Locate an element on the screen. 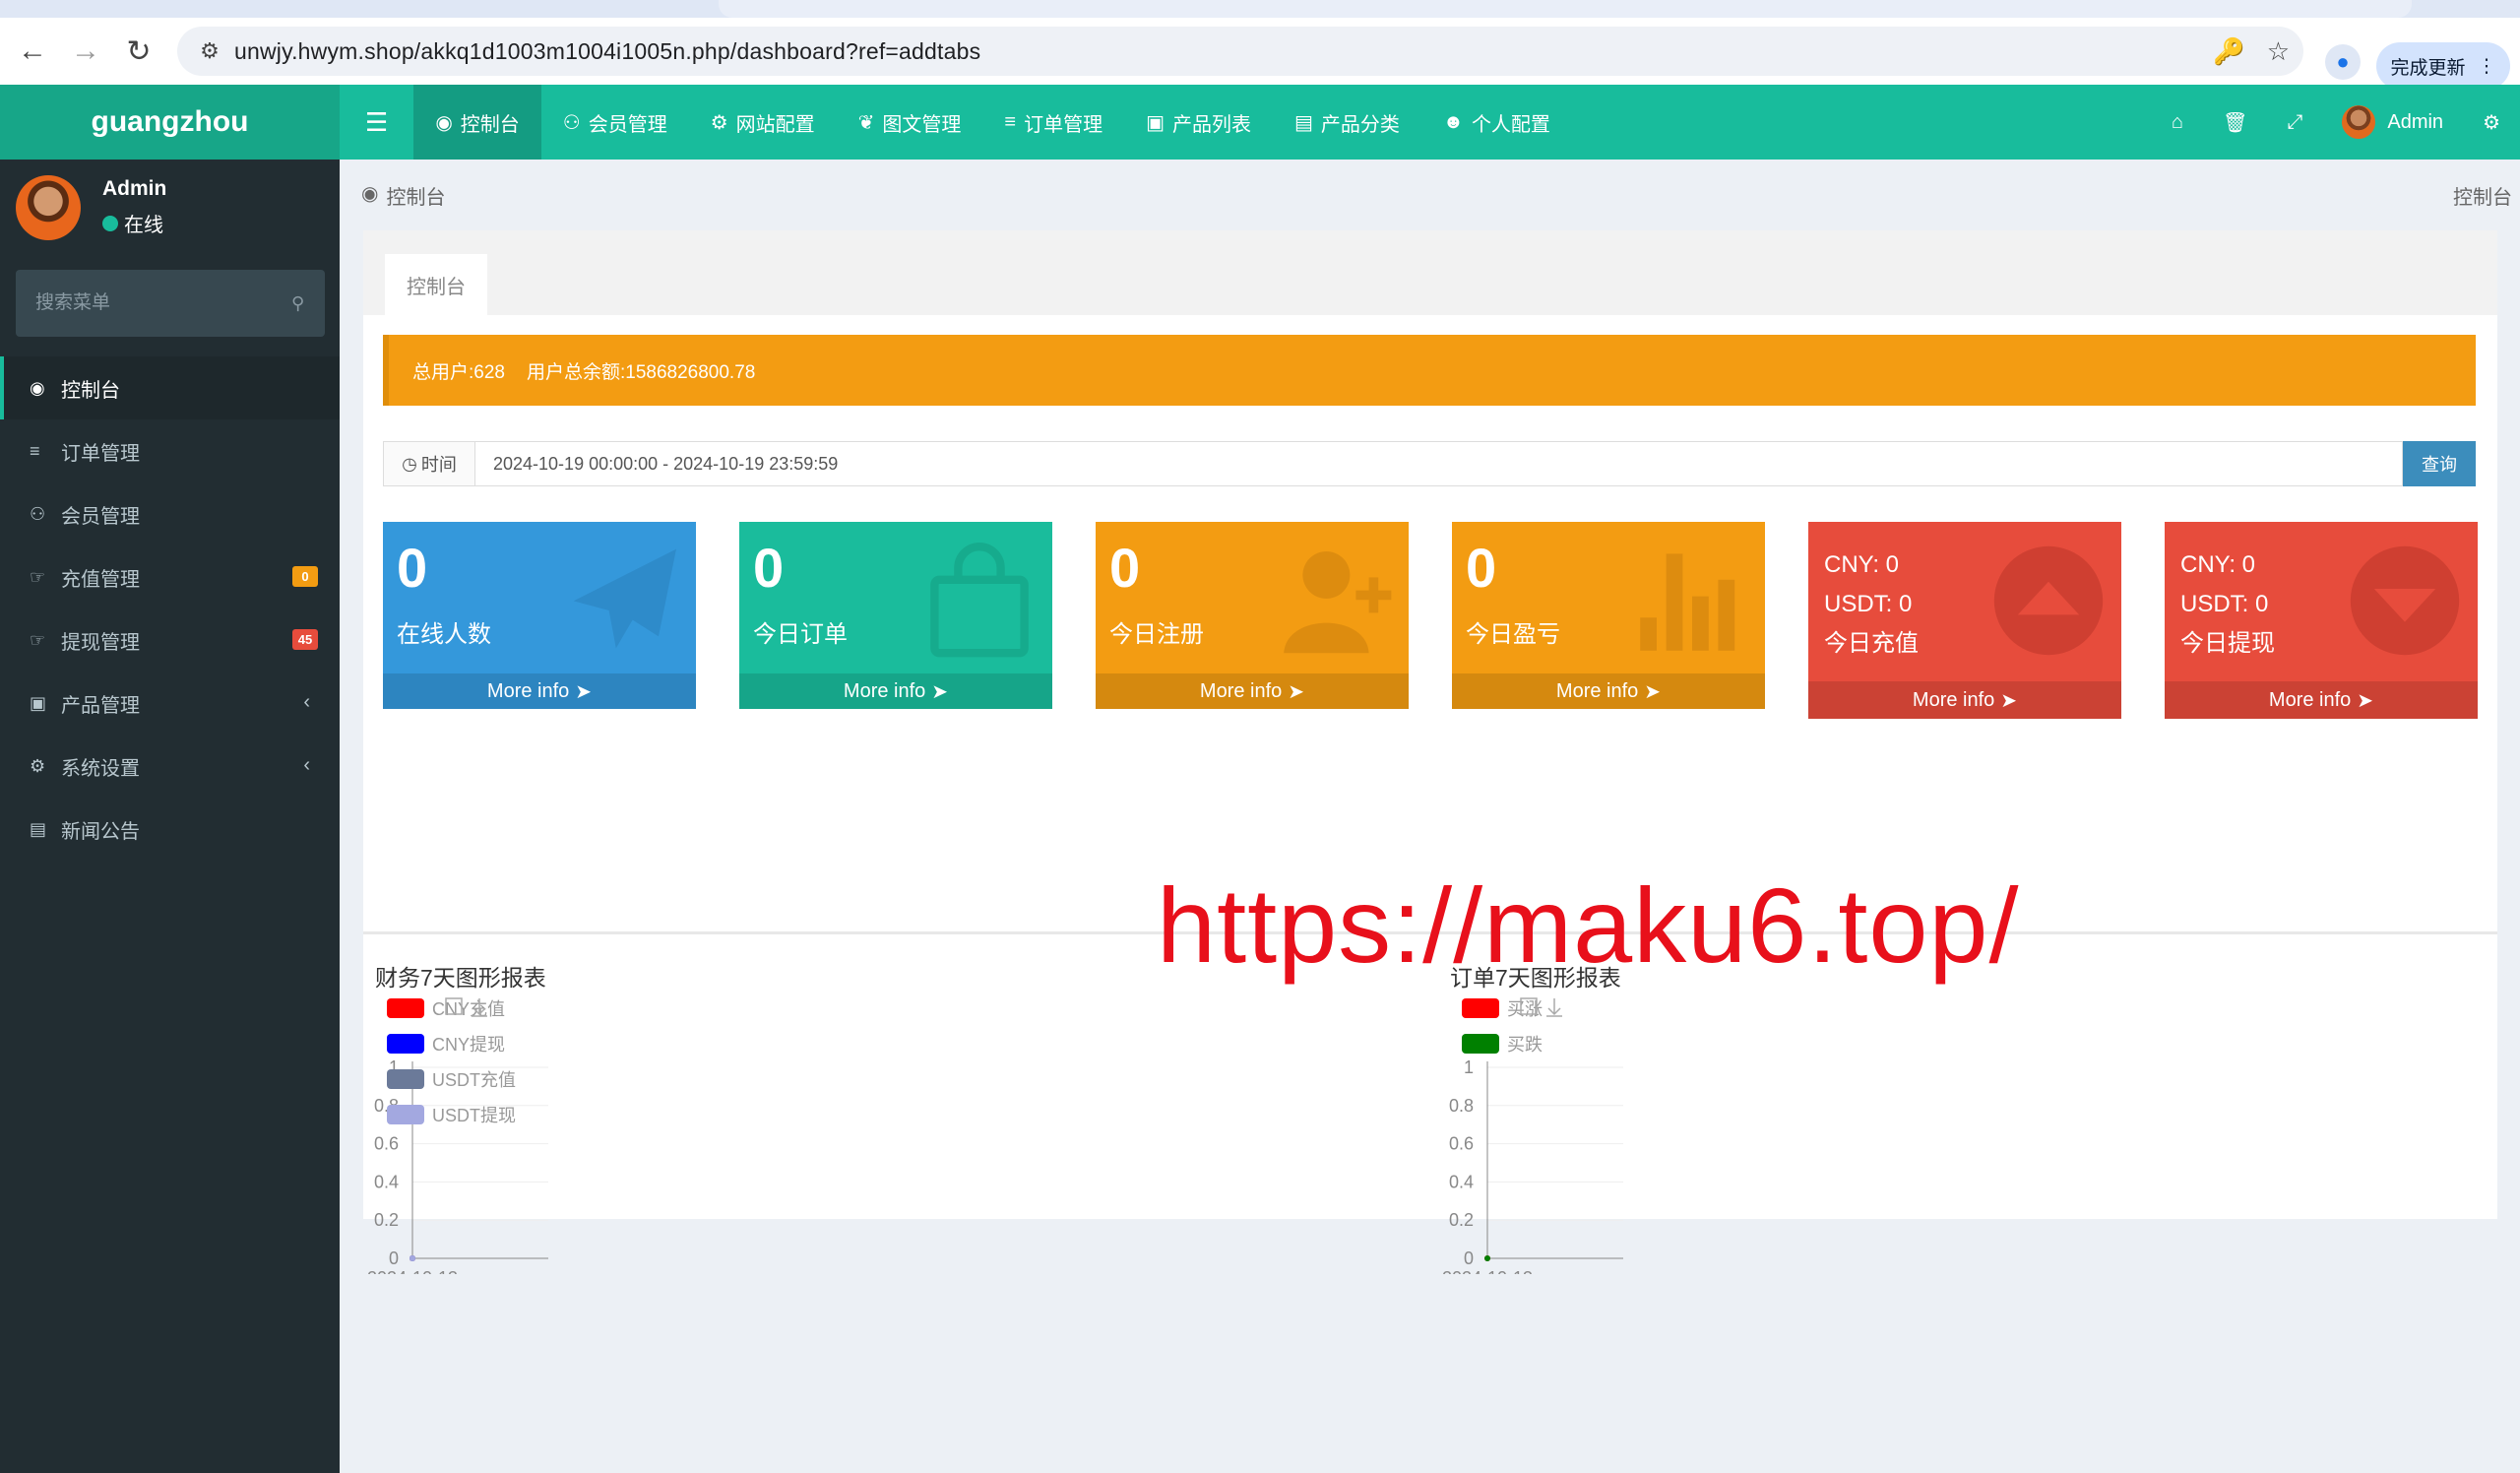 Image resolution: width=2520 pixels, height=1473 pixels. dashboard-icon: ◉ is located at coordinates (37, 387).